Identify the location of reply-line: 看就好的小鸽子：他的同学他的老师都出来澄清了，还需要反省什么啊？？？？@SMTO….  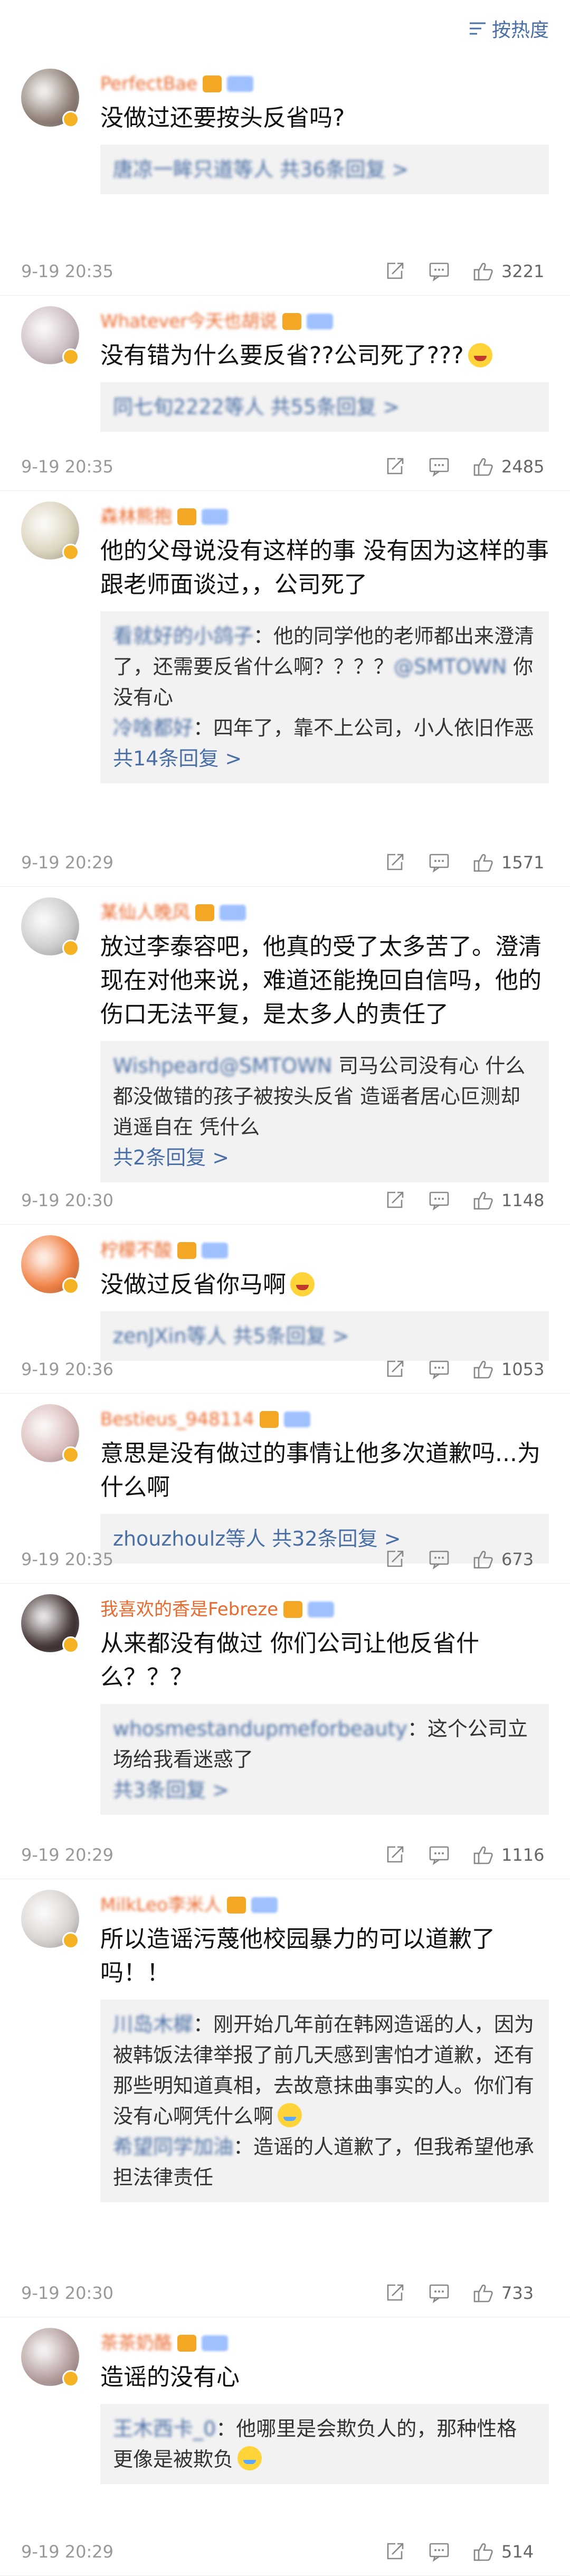
(324, 667).